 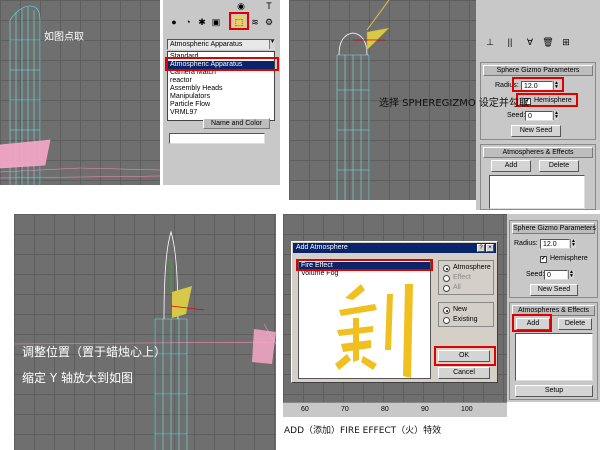 I want to click on caption-panel3-line1: 调整位置（置于蜡烛心上）, so click(x=94, y=352).